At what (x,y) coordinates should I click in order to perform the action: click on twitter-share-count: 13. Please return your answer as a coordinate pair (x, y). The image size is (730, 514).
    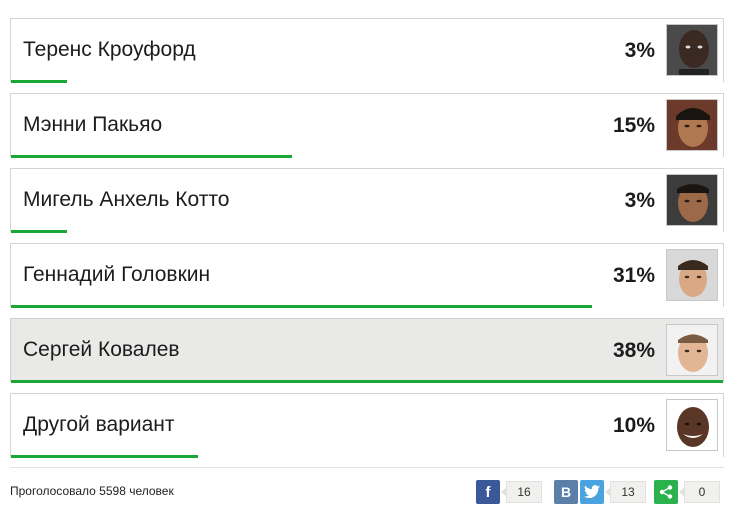
    Looking at the image, I should click on (625, 492).